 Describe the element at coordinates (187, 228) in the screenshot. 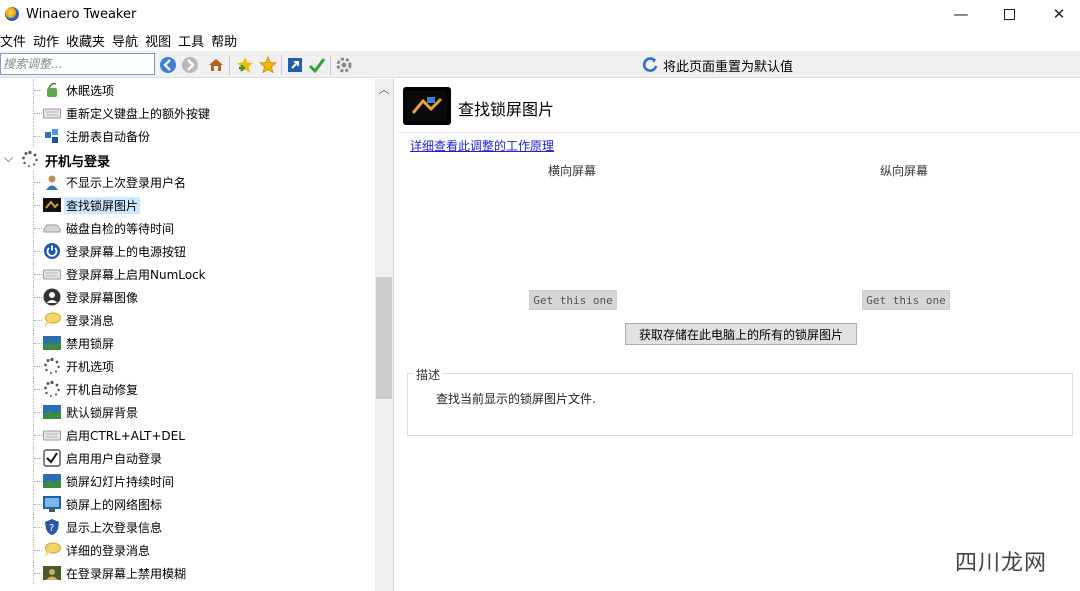

I see `tree-item: 磁盘自检的等待时间` at that location.